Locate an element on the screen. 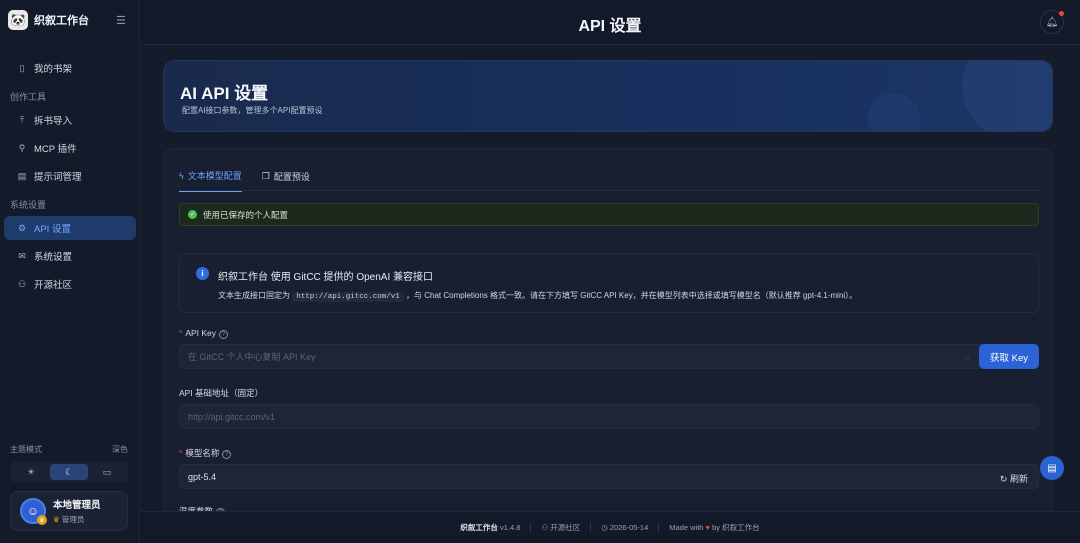  sidebar-item-label: 系统设置 is located at coordinates (53, 257).